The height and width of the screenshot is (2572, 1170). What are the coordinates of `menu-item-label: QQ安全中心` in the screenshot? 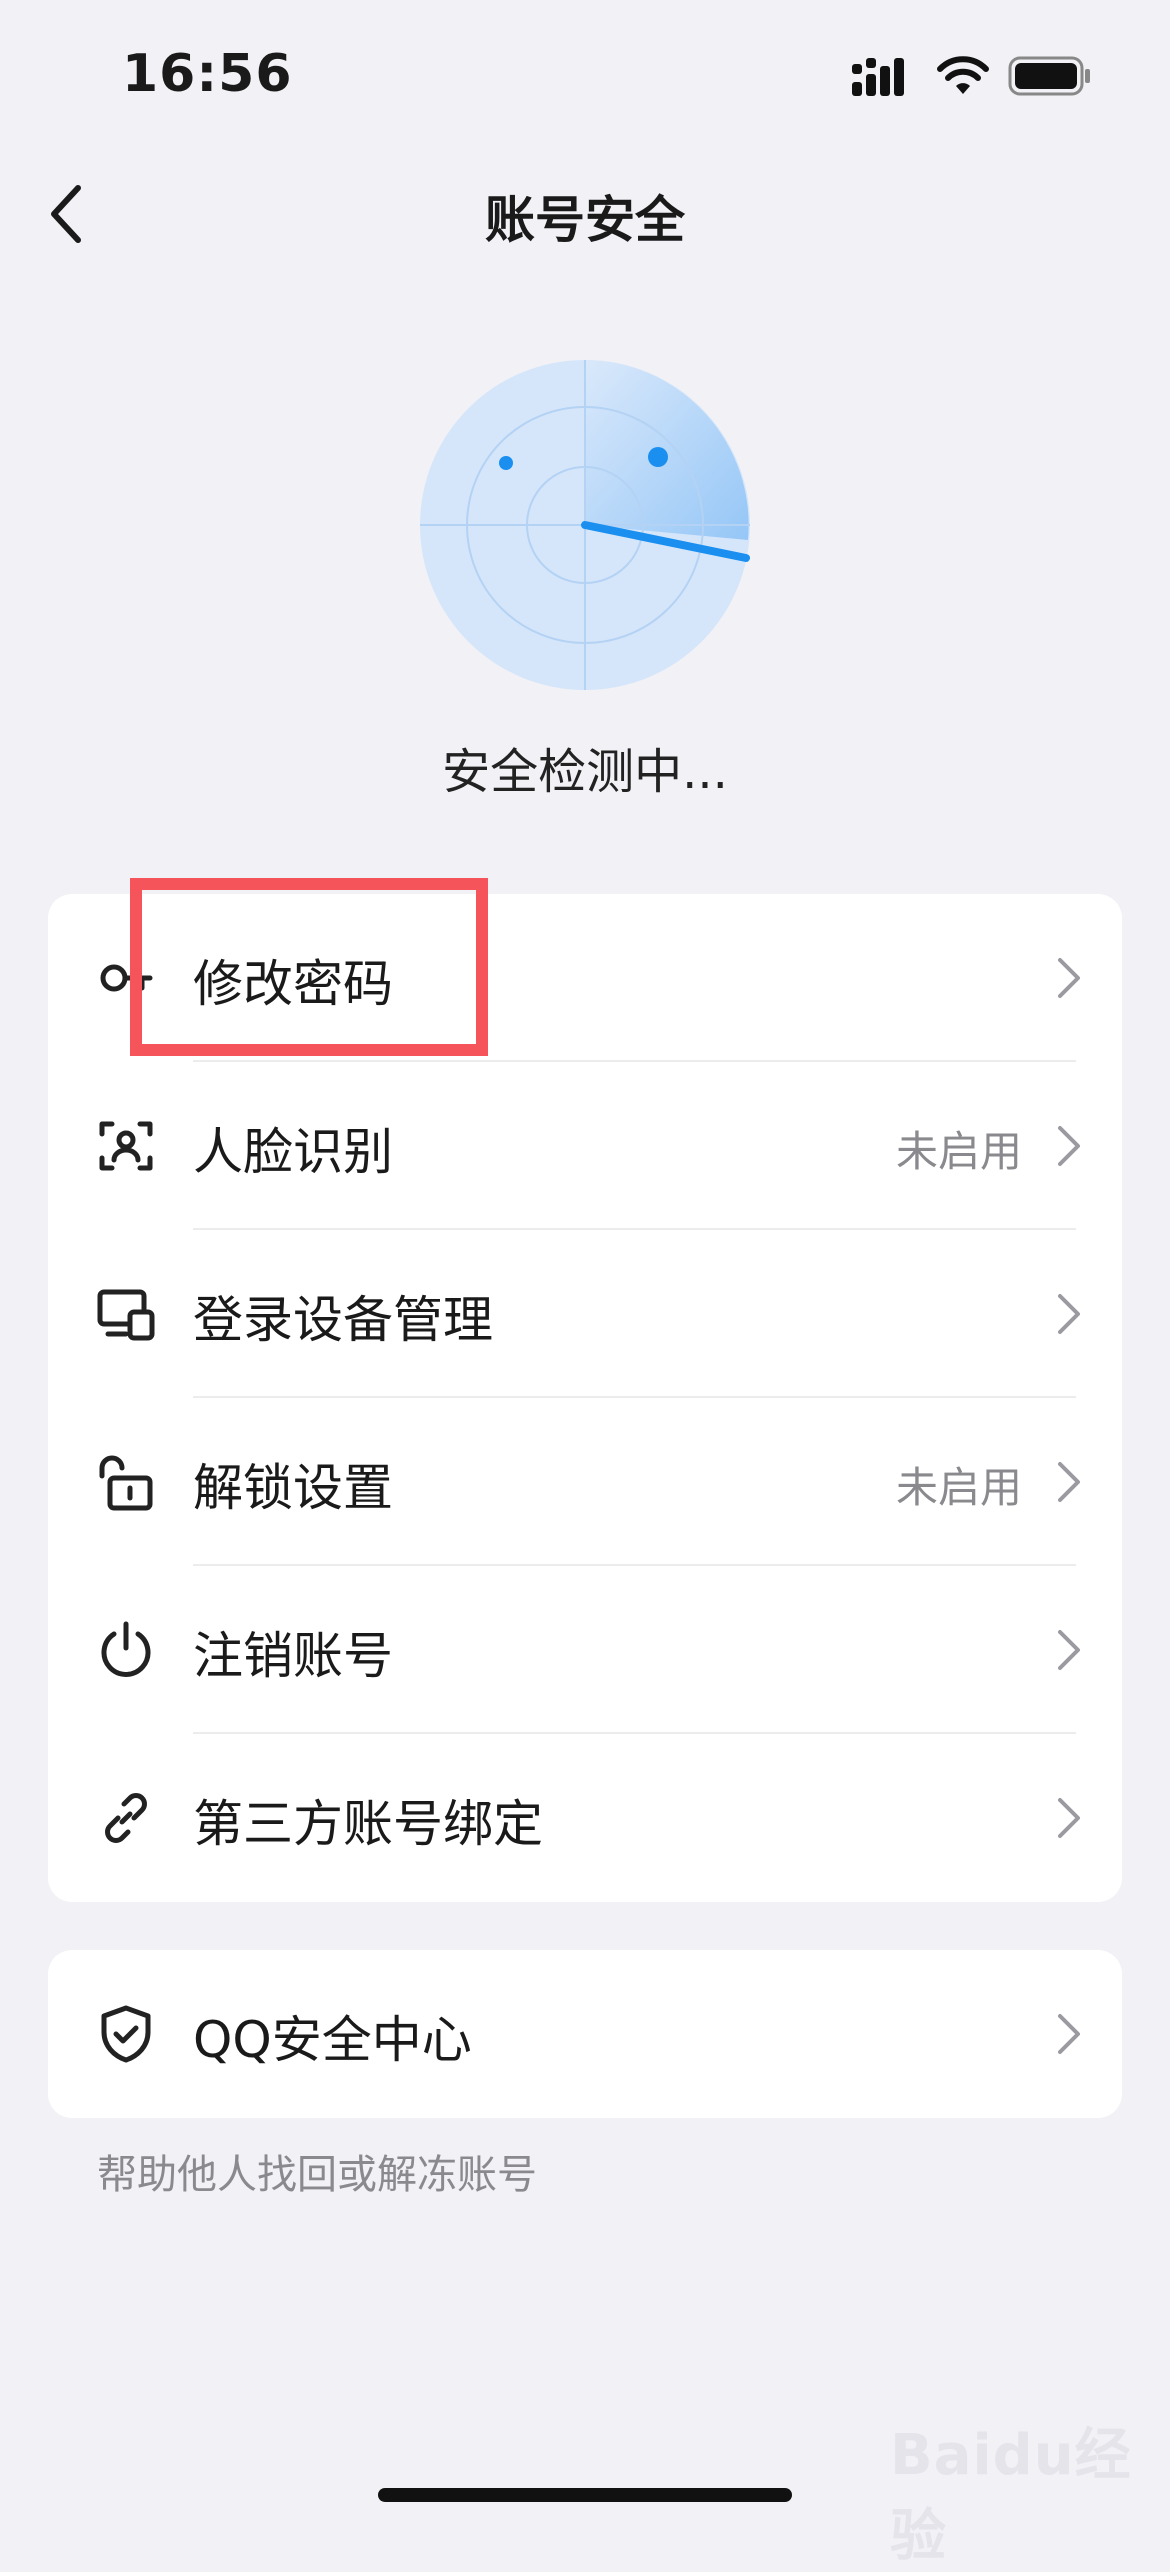 It's located at (332, 2040).